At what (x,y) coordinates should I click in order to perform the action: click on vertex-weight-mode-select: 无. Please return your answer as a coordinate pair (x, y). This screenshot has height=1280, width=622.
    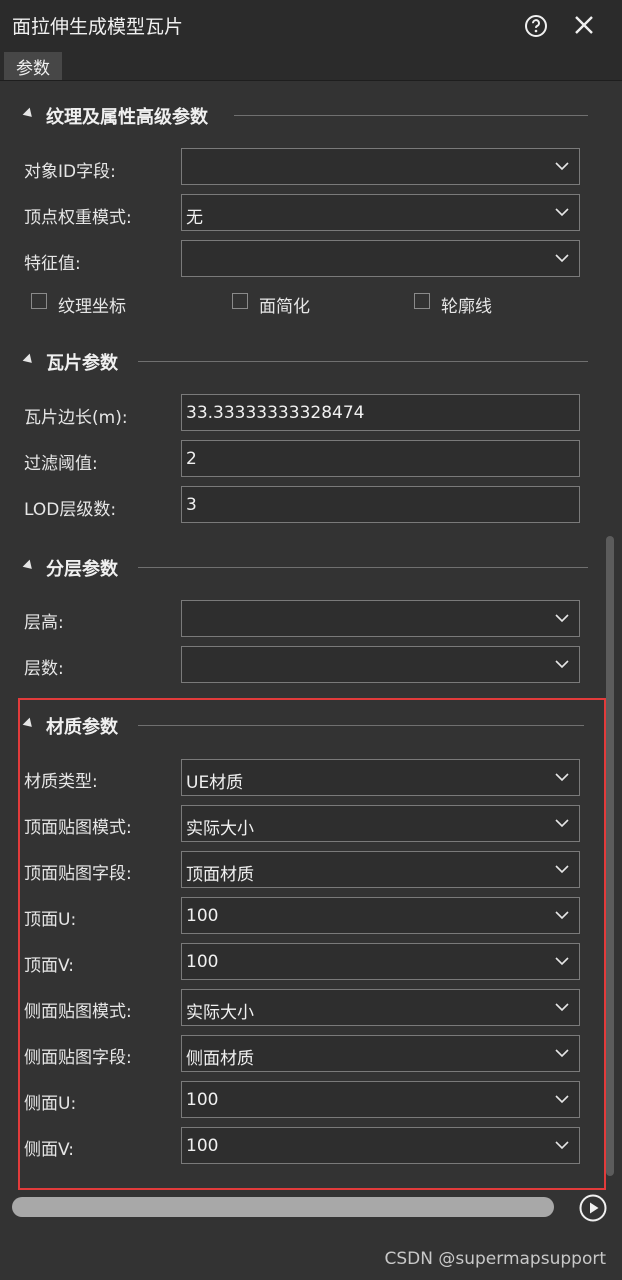
    Looking at the image, I should click on (380, 212).